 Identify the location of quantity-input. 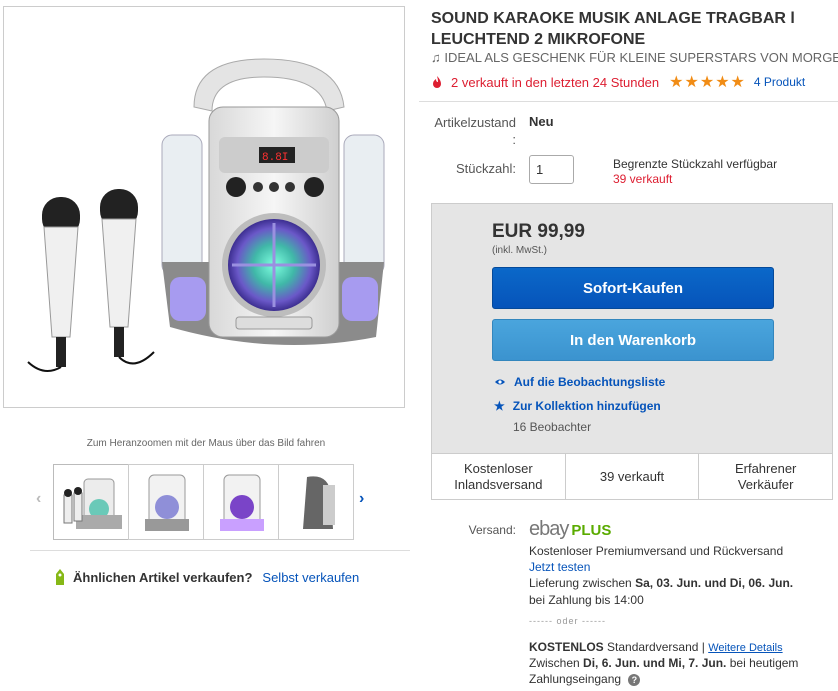
(551, 169).